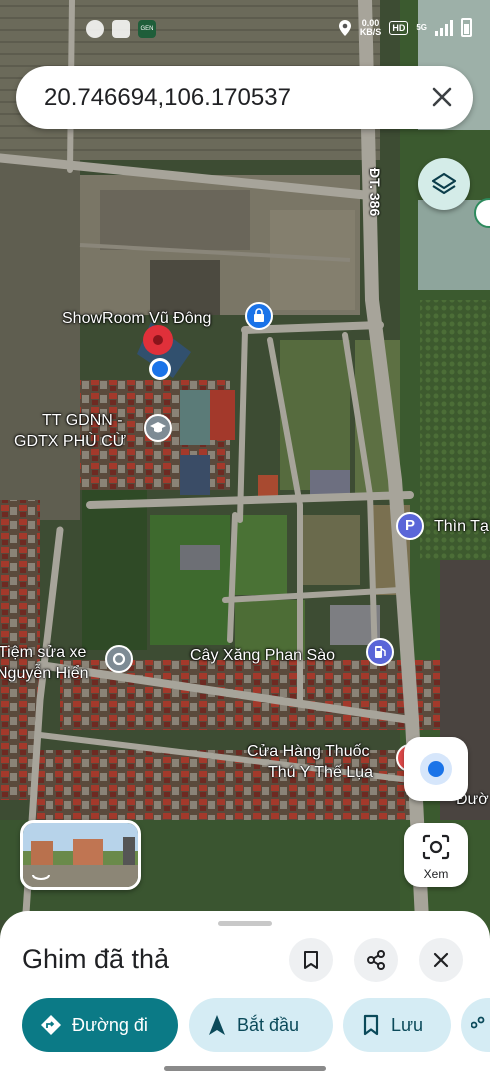  What do you see at coordinates (407, 1024) in the screenshot?
I see `save-label: Lưu` at bounding box center [407, 1024].